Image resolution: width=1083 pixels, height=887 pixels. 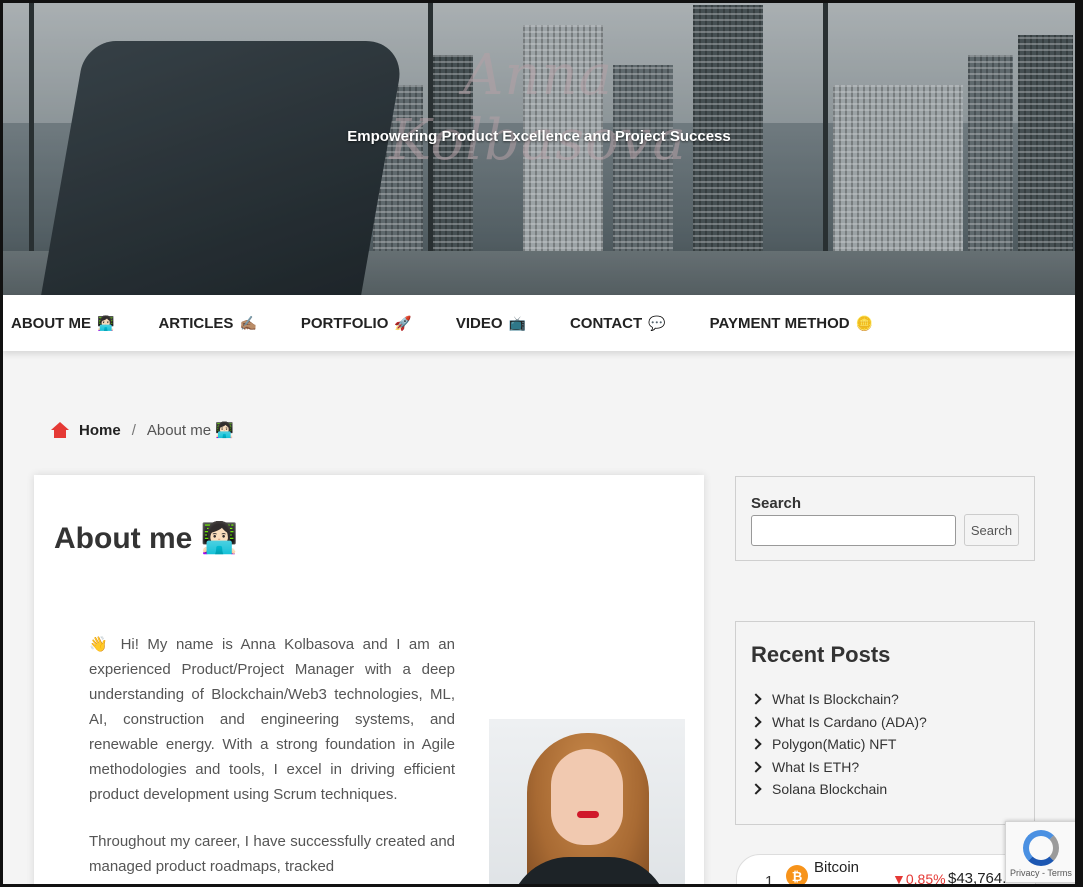 I want to click on ticker-change: ▼0.85%, so click(x=919, y=879).